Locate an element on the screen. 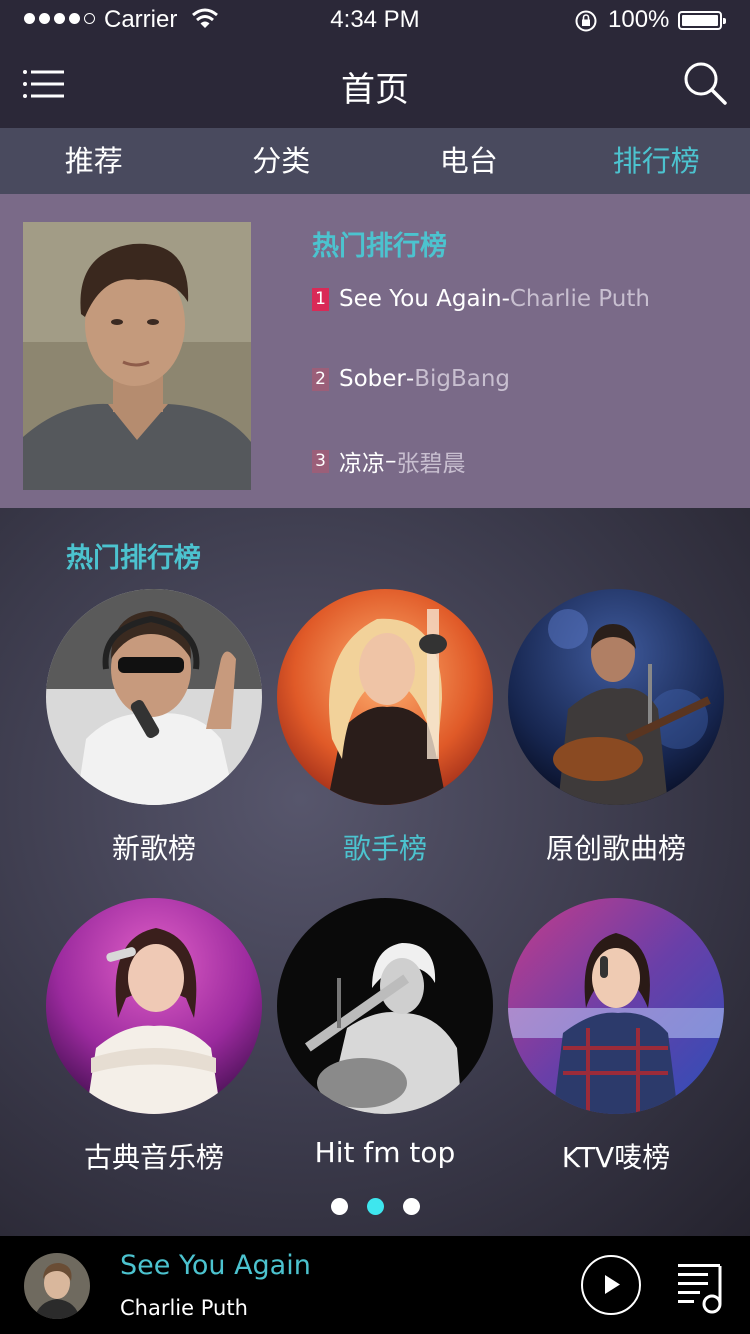  playlist-icon is located at coordinates (701, 1286).